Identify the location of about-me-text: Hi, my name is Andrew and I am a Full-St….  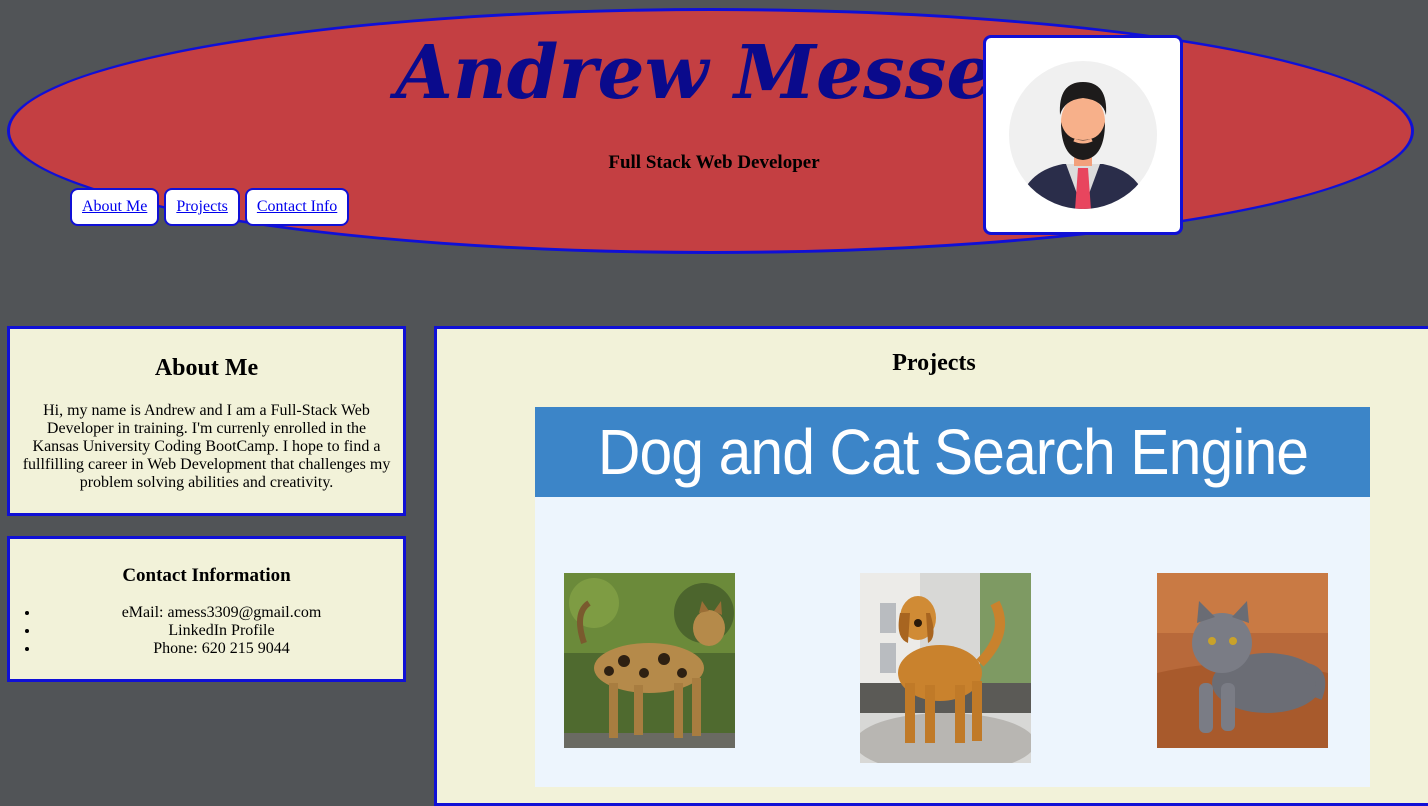
(206, 446).